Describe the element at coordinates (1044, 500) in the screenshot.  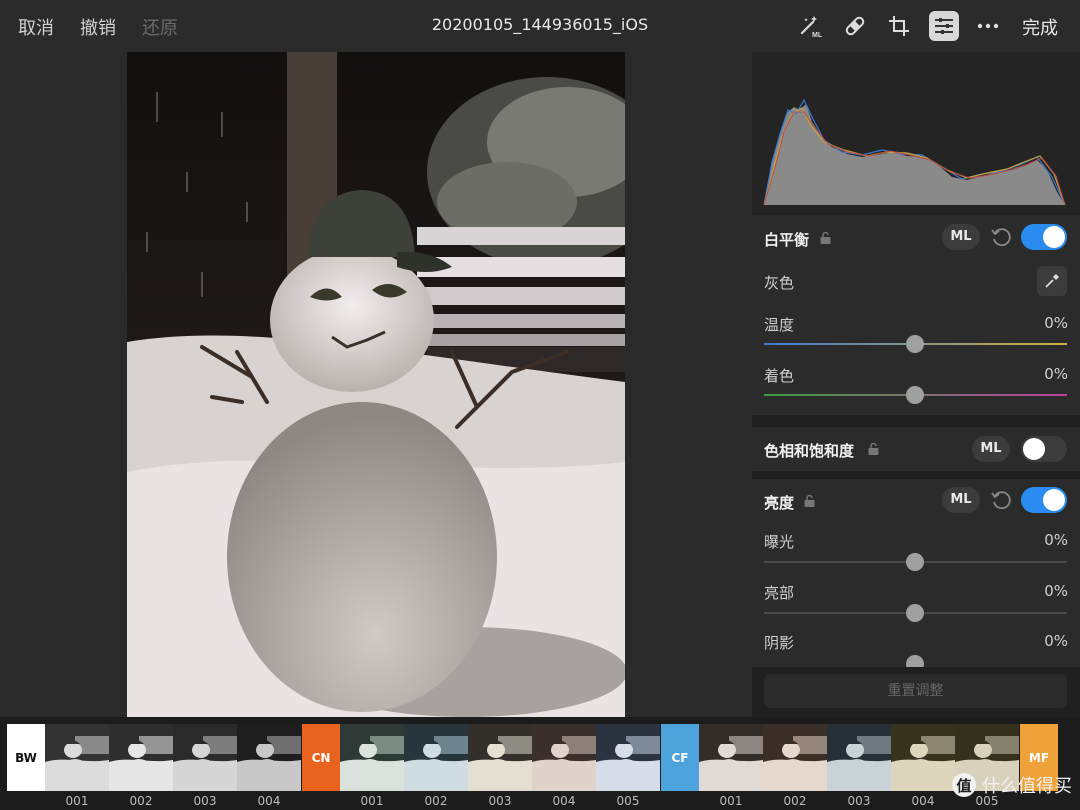
I see `brightness-toggle` at that location.